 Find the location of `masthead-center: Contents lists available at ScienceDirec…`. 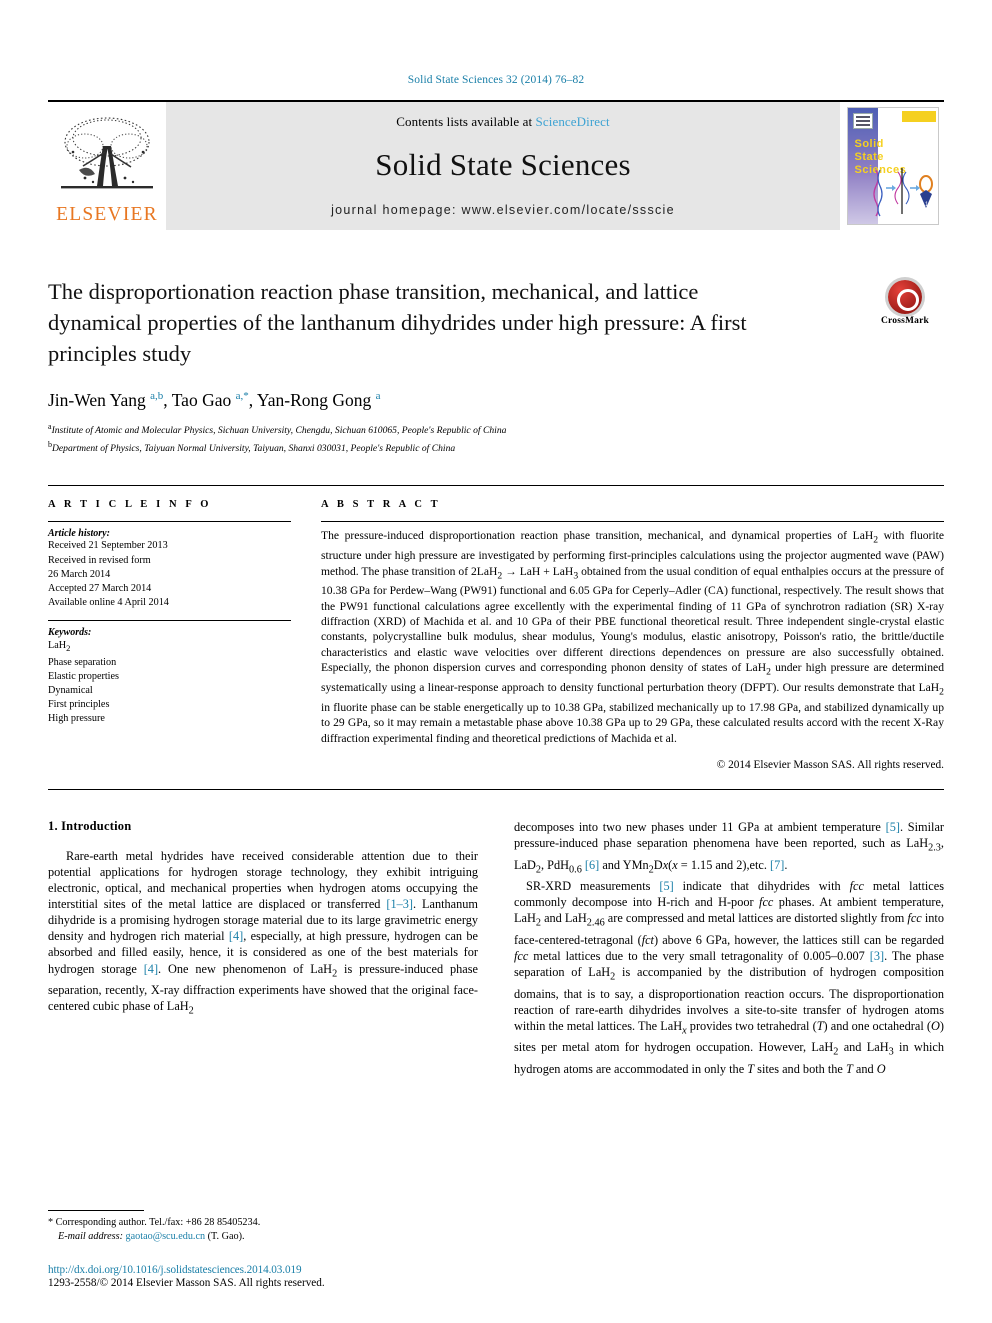

masthead-center: Contents lists available at ScienceDirec… is located at coordinates (503, 166).